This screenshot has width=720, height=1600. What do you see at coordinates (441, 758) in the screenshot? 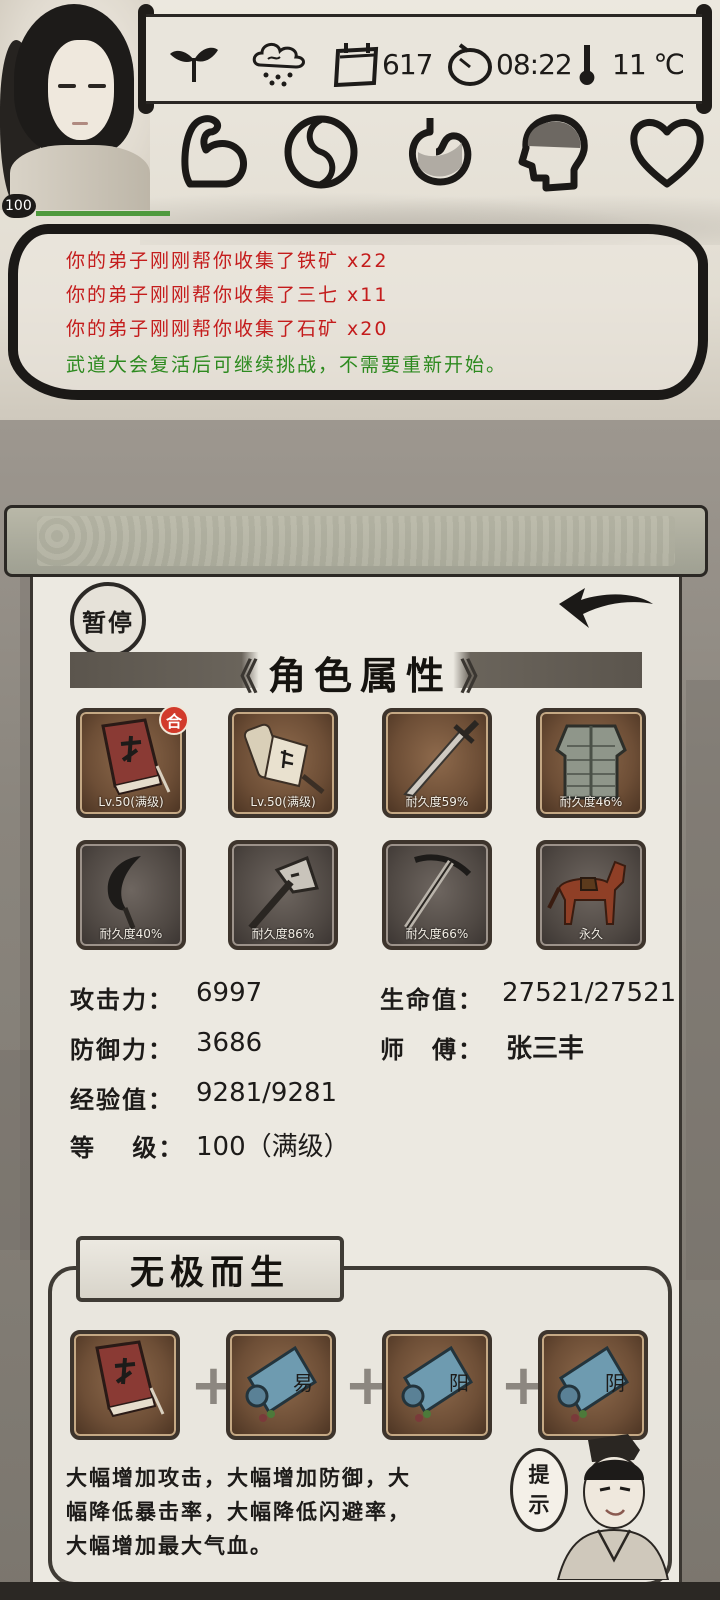
I see `sword-icon` at bounding box center [441, 758].